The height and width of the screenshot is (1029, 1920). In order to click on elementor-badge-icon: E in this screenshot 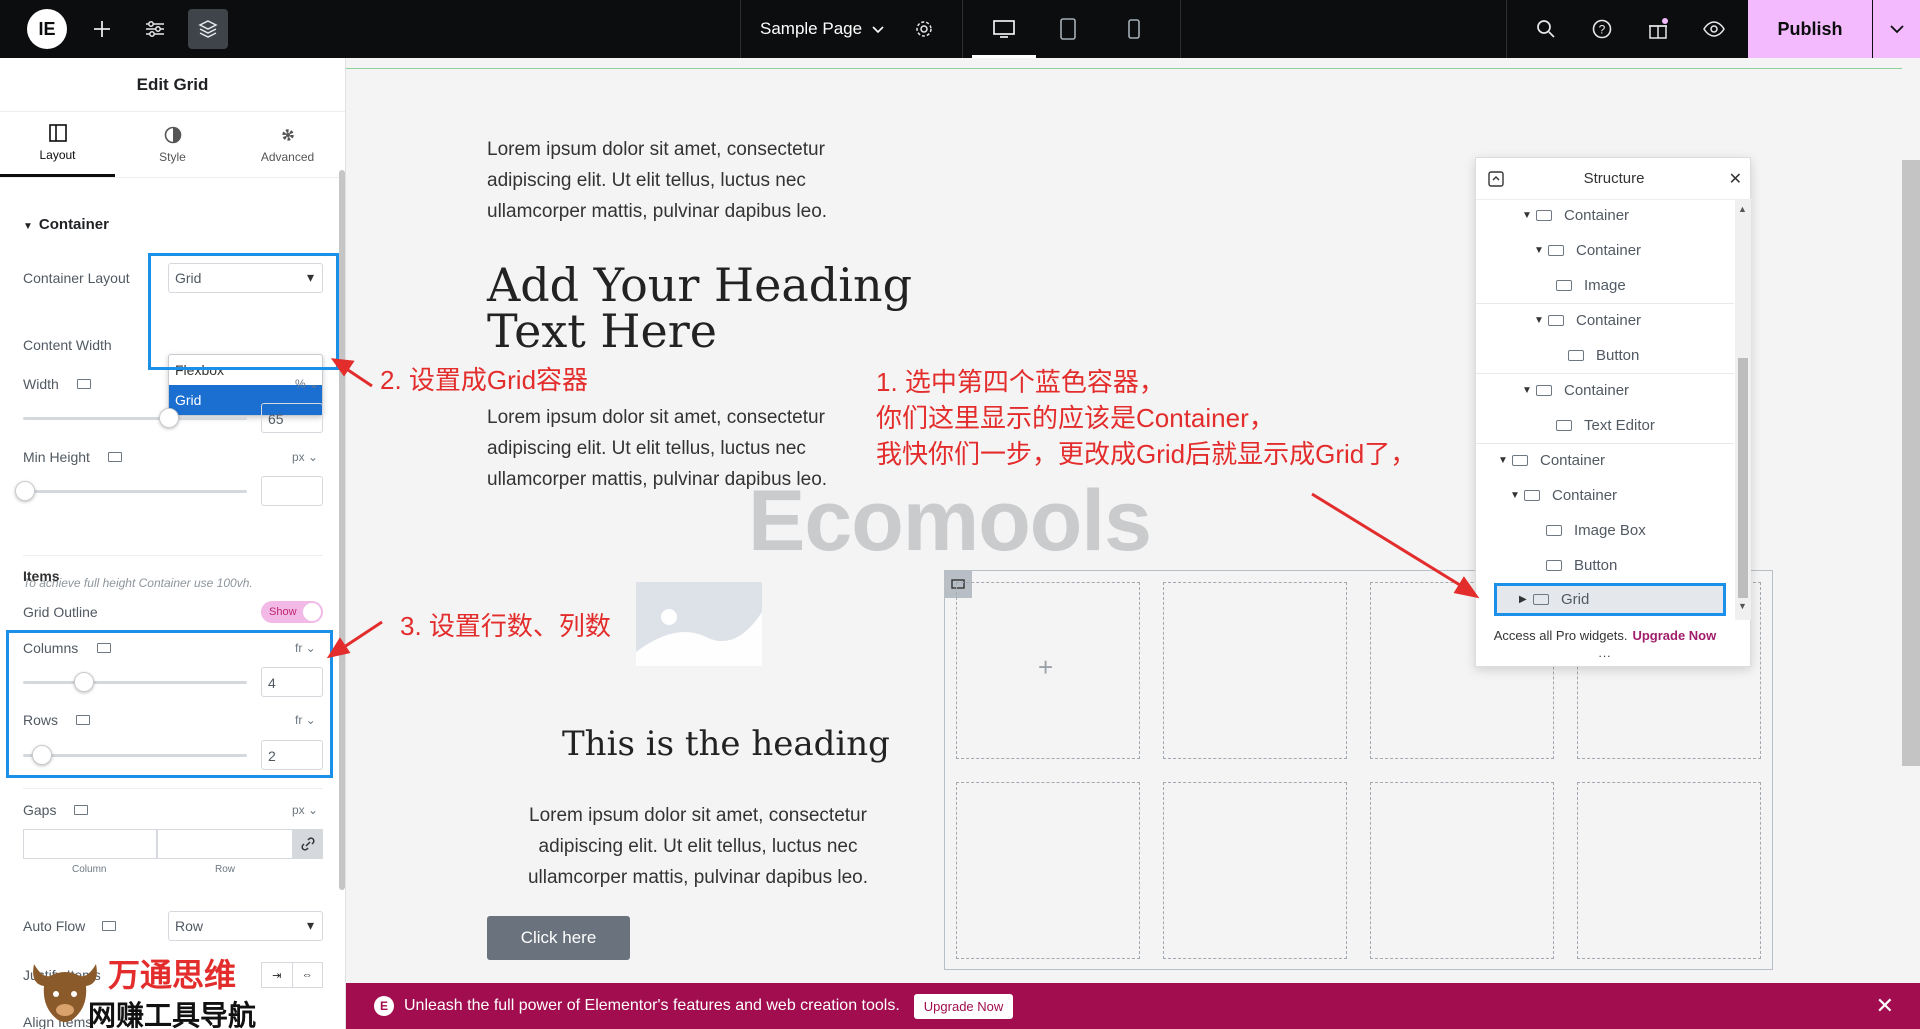, I will do `click(384, 1006)`.